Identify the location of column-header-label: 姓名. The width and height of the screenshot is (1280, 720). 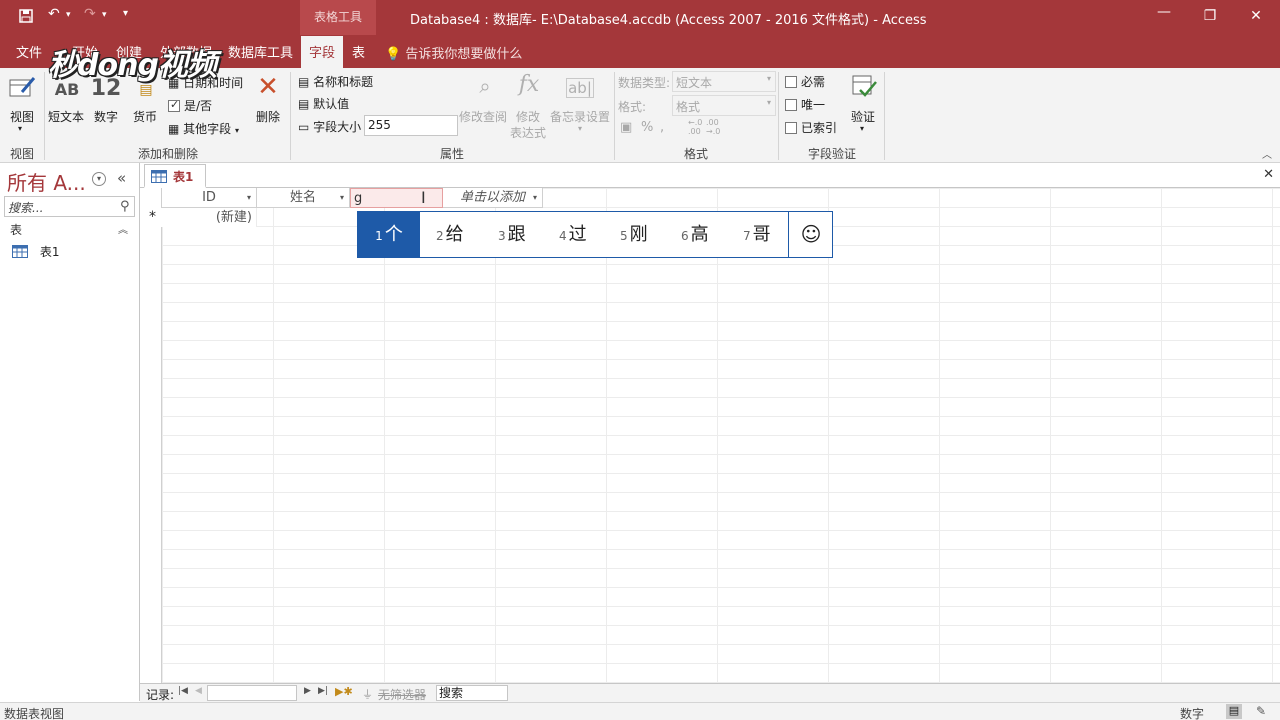
(302, 197).